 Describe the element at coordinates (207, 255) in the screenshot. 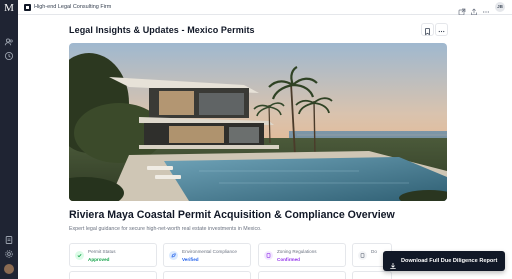

I see `stat-environmental-compliance: Environmental Compliance Verified` at that location.